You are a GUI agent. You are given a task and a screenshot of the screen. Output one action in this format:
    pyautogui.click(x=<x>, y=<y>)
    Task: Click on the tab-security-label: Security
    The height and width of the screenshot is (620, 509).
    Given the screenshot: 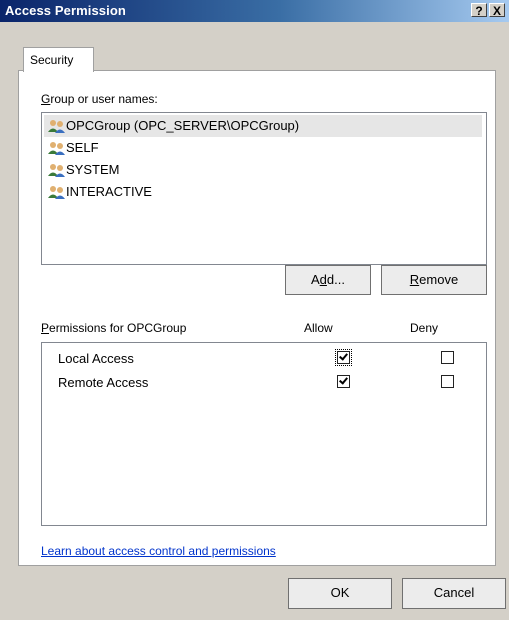 What is the action you would take?
    pyautogui.click(x=52, y=60)
    